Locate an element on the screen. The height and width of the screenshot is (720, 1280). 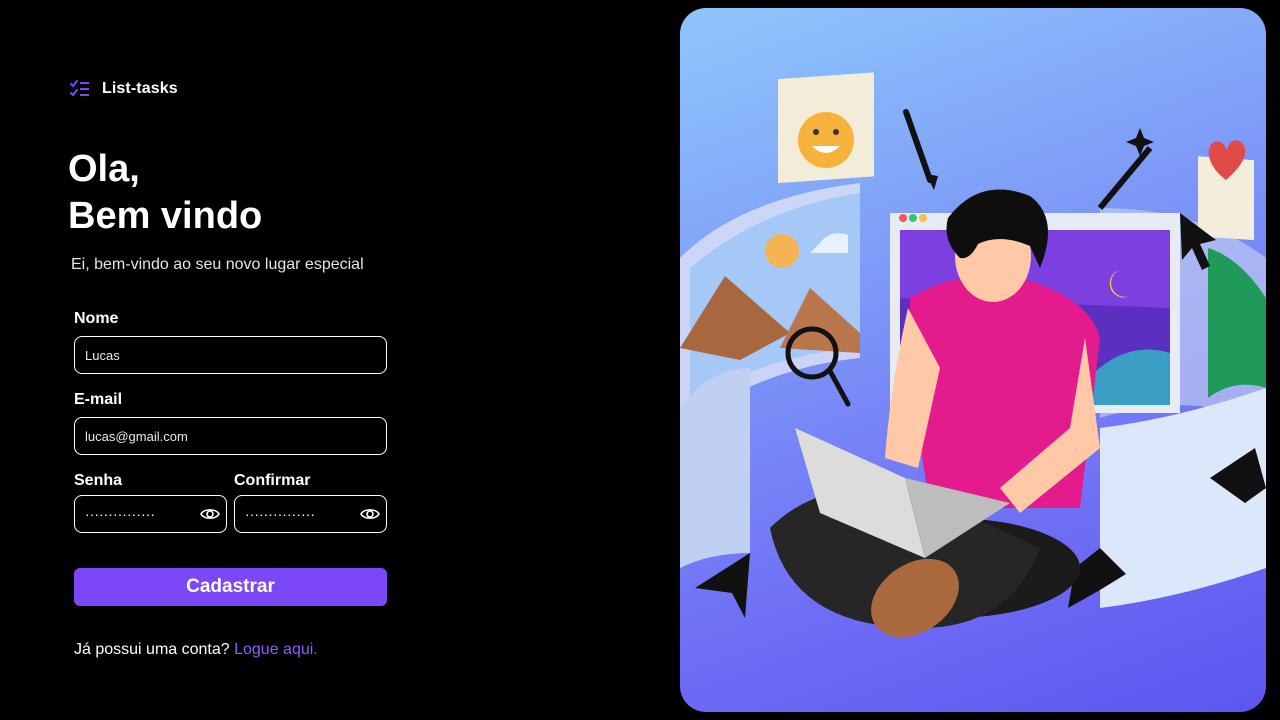
email-value: lucas@gmail.com is located at coordinates (136, 436).